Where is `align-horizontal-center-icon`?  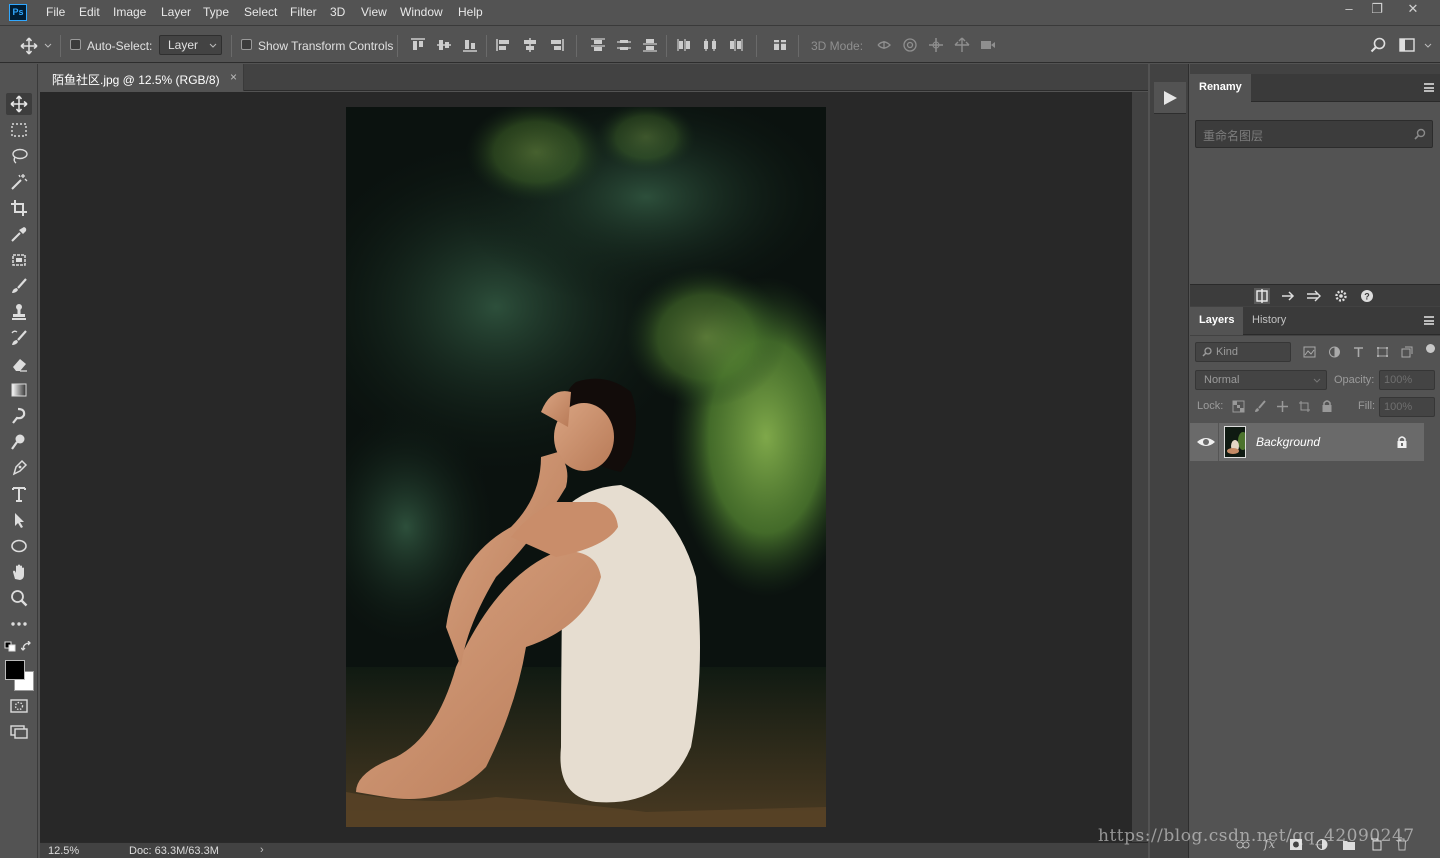
align-horizontal-center-icon is located at coordinates (530, 45).